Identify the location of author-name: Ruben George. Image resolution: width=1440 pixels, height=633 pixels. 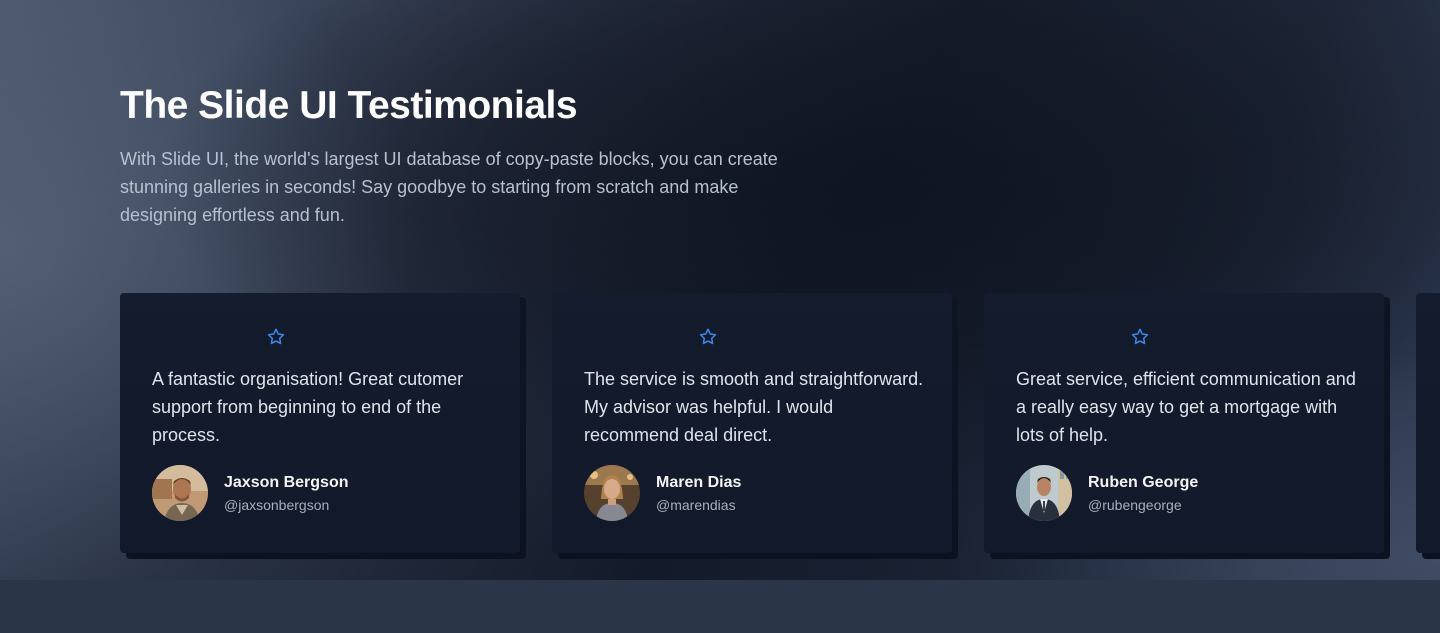
(1143, 482).